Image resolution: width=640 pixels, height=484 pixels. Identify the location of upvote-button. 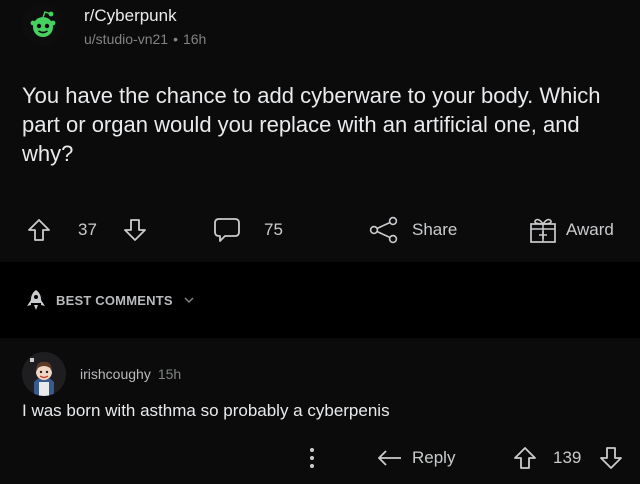
(39, 230).